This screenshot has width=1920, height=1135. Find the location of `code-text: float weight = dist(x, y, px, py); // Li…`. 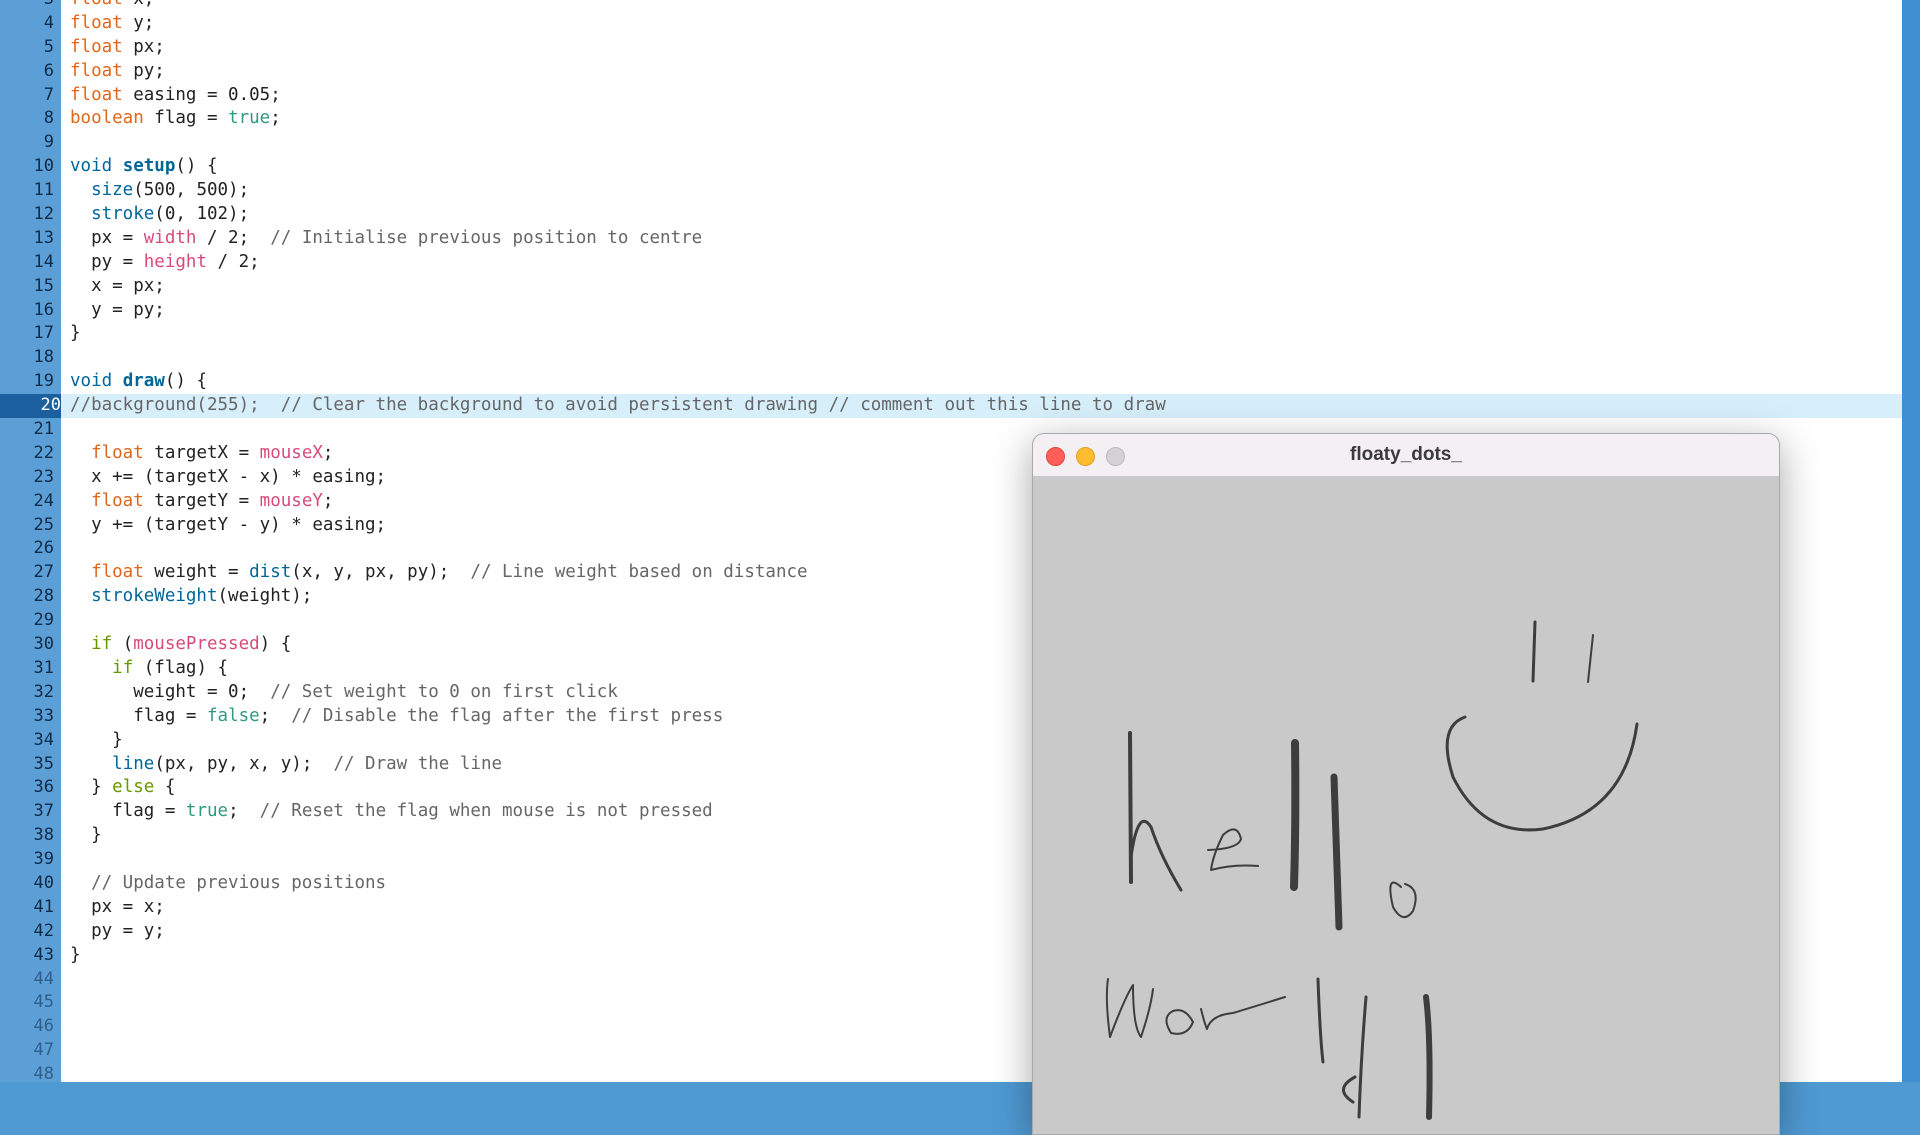

code-text: float weight = dist(x, y, px, py); // Li… is located at coordinates (439, 573).